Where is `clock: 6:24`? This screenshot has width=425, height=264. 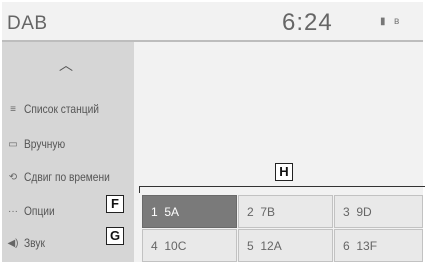
clock: 6:24 is located at coordinates (307, 22).